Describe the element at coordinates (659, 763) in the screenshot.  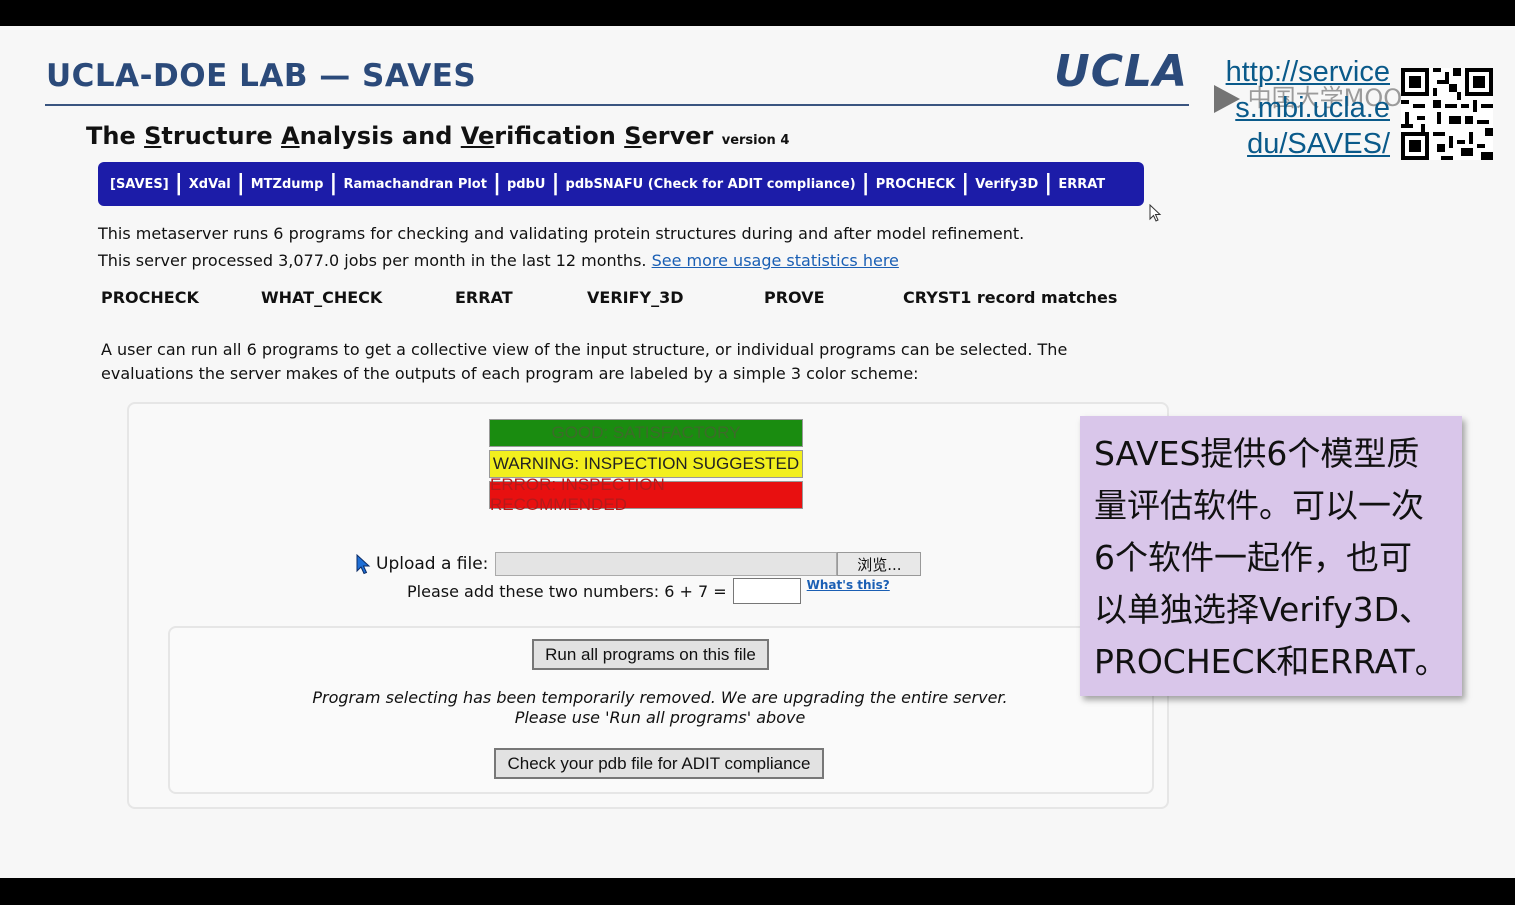
I see `adit-check-button: Check your pdb file for ADIT compliance` at that location.